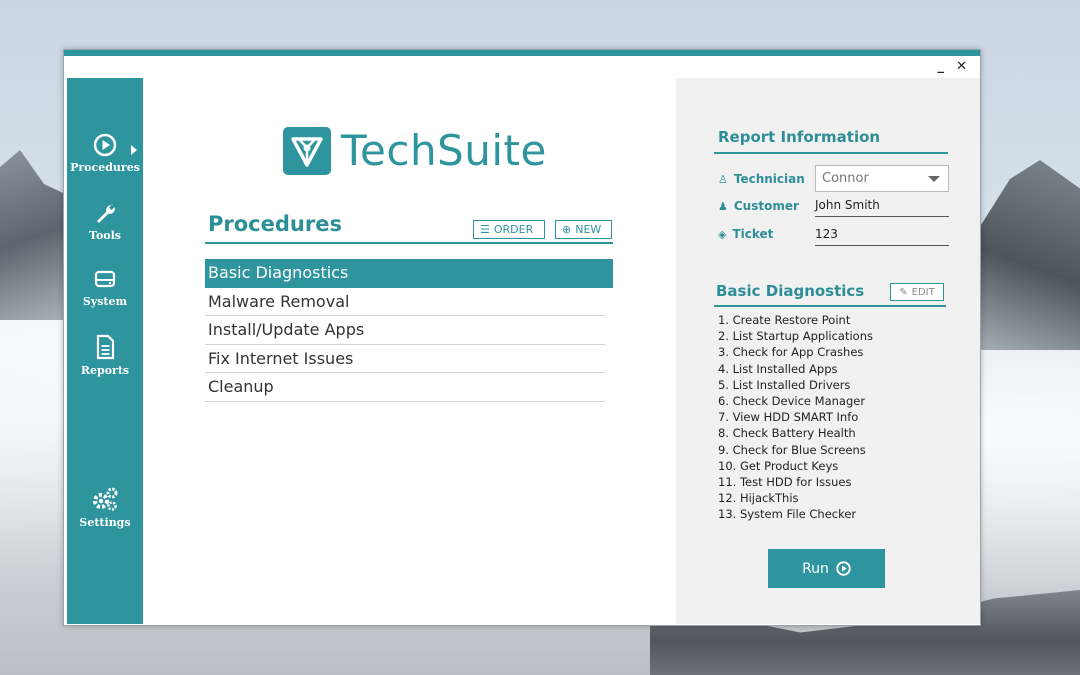 This screenshot has height=675, width=1080. Describe the element at coordinates (766, 206) in the screenshot. I see `customer-label-text: Customer` at that location.